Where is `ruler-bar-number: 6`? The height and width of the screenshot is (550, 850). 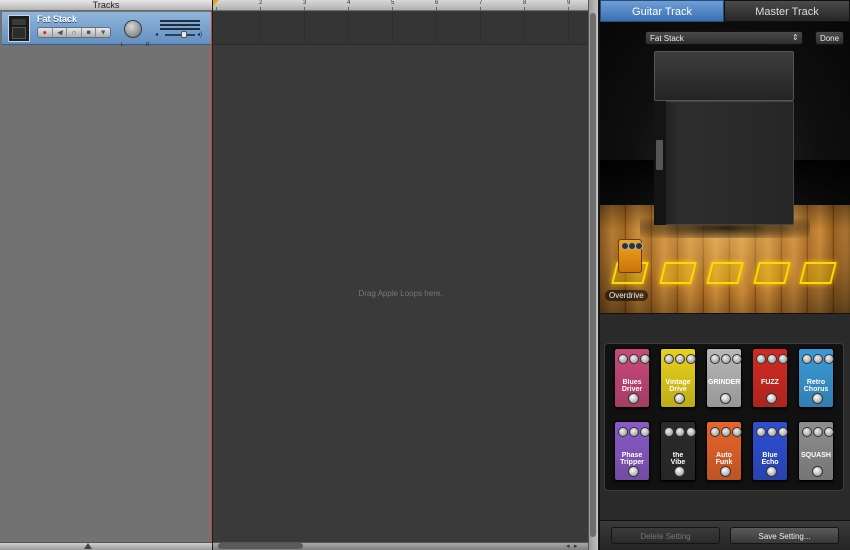 ruler-bar-number: 6 is located at coordinates (437, 3).